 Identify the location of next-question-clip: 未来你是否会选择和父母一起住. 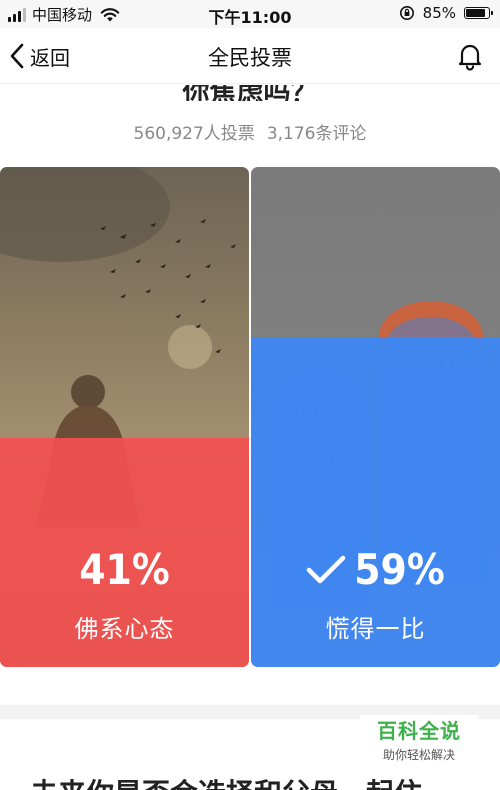
(250, 781).